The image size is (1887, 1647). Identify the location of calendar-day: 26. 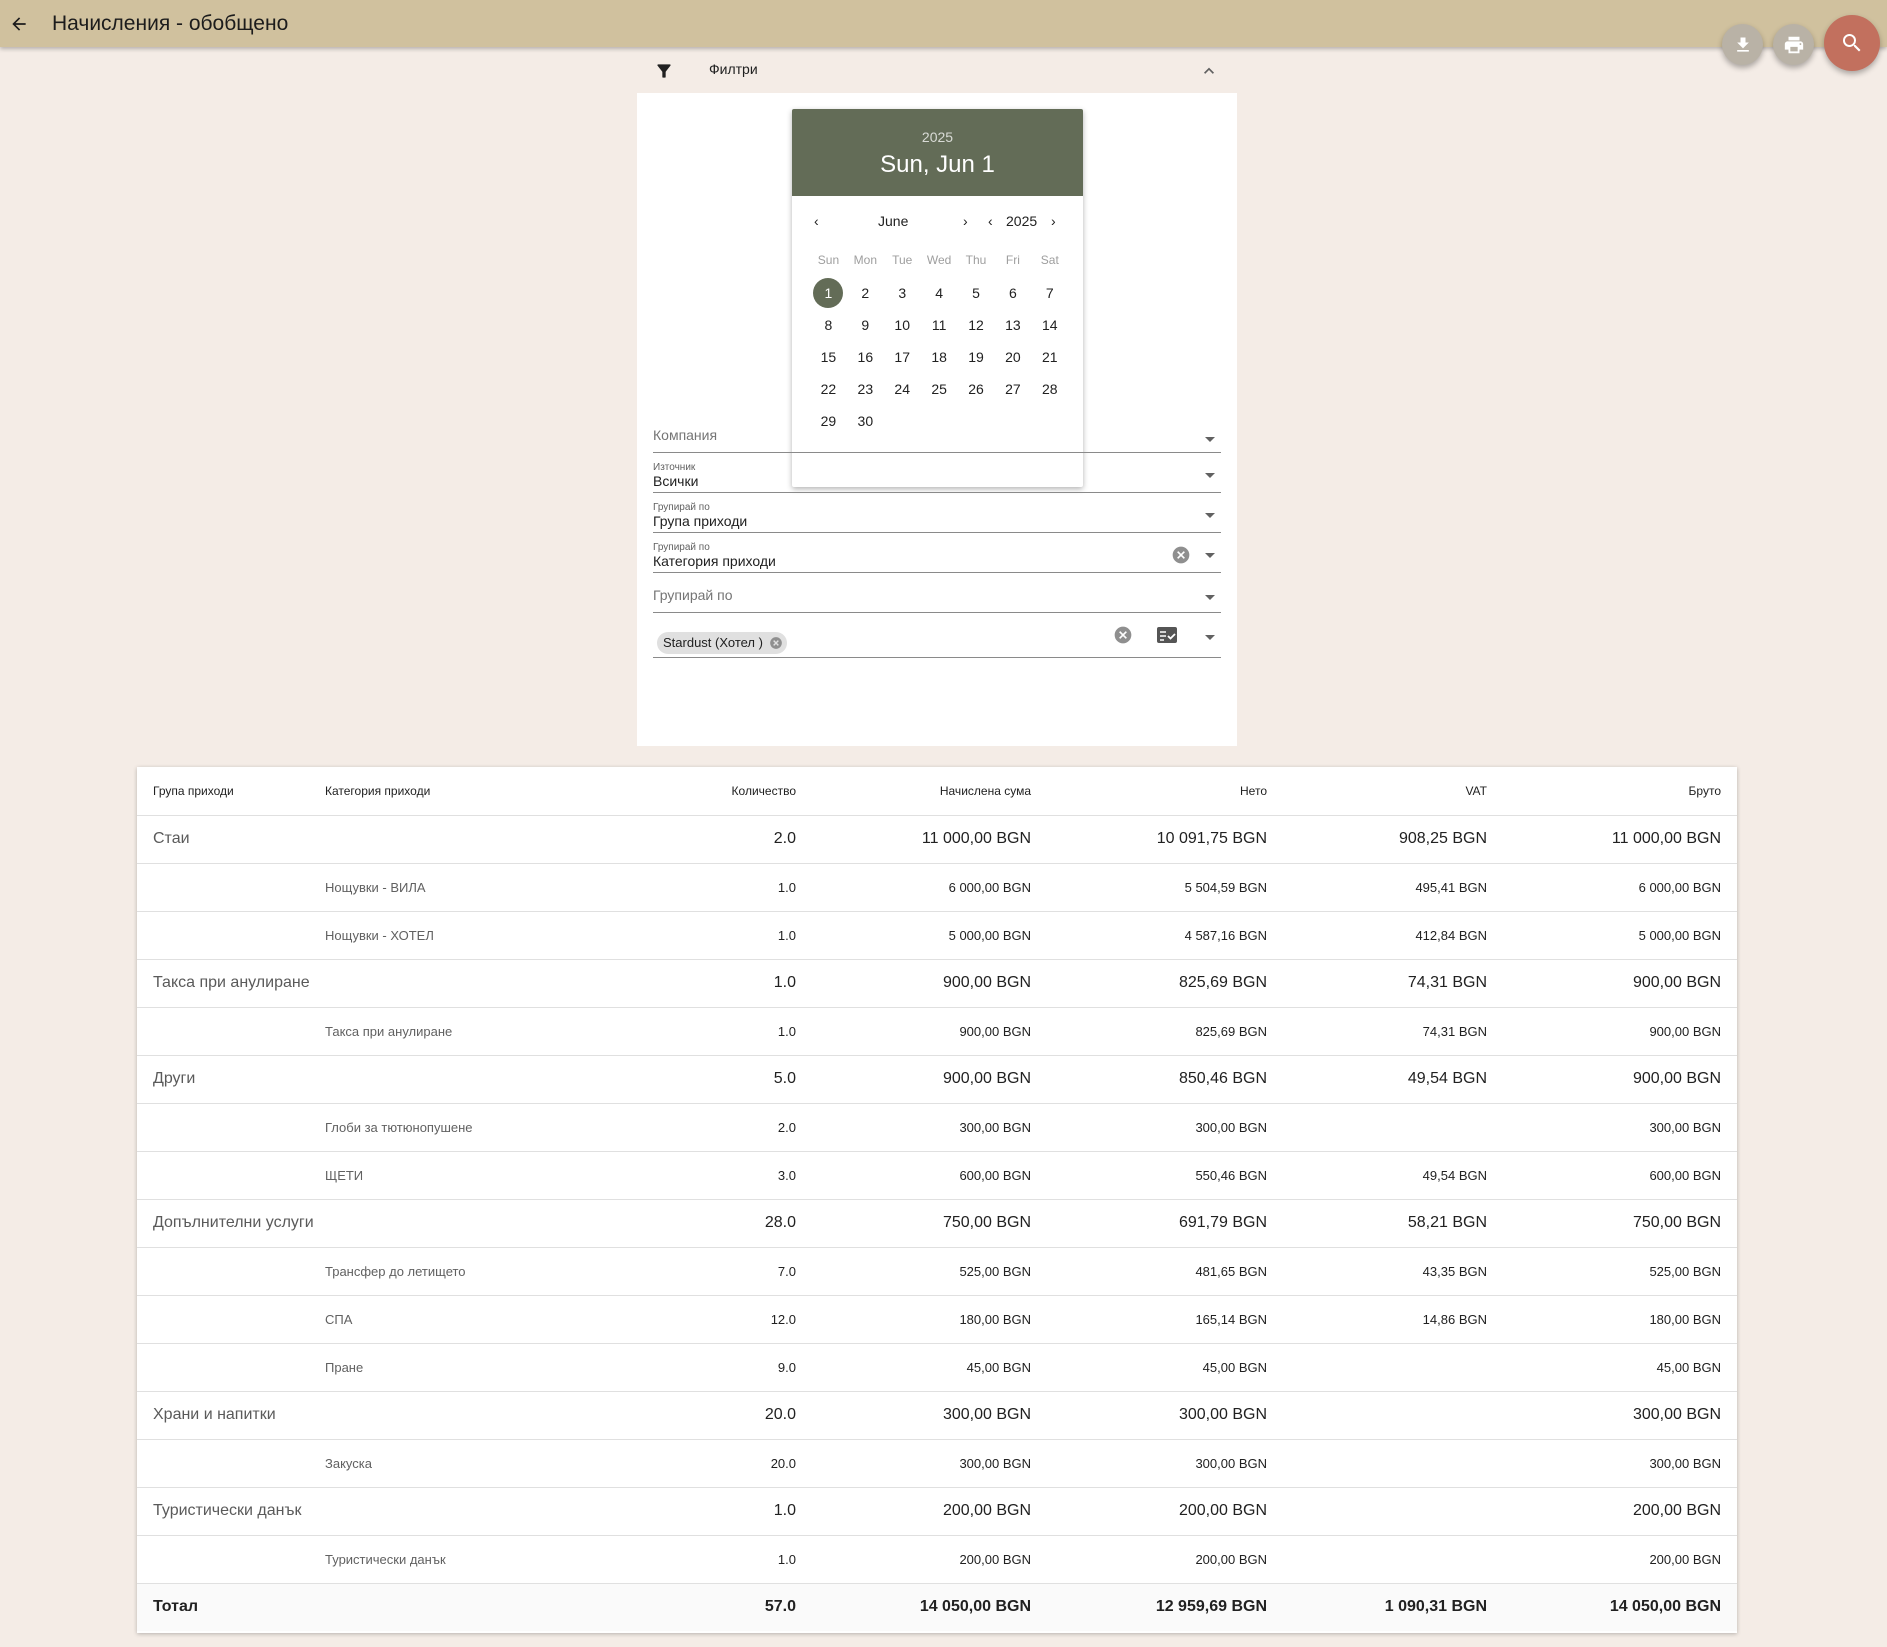
(976, 389).